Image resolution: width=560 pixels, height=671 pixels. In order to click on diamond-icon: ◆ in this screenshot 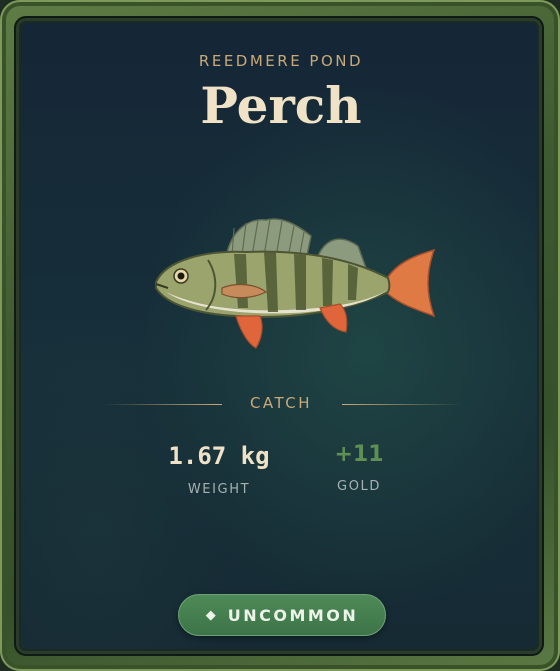, I will do `click(210, 615)`.